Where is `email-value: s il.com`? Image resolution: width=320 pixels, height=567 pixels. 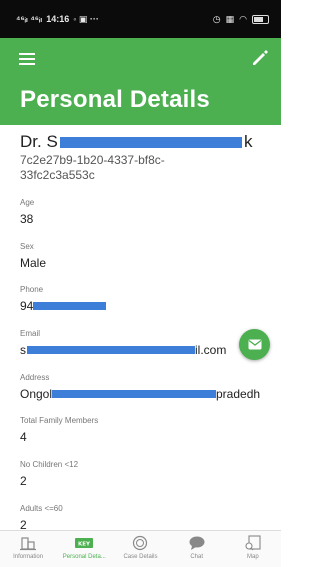
email-value: s il.com is located at coordinates (123, 350).